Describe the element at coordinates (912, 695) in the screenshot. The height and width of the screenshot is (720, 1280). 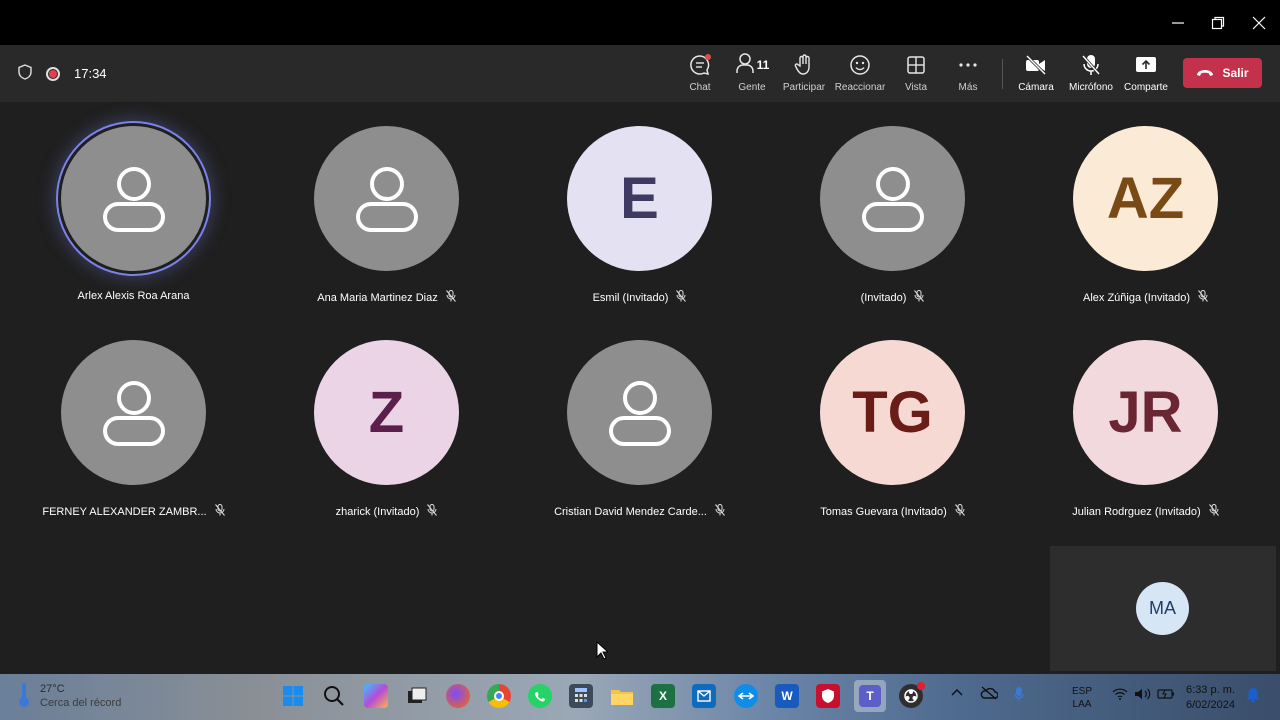
I see `obs-icon` at that location.